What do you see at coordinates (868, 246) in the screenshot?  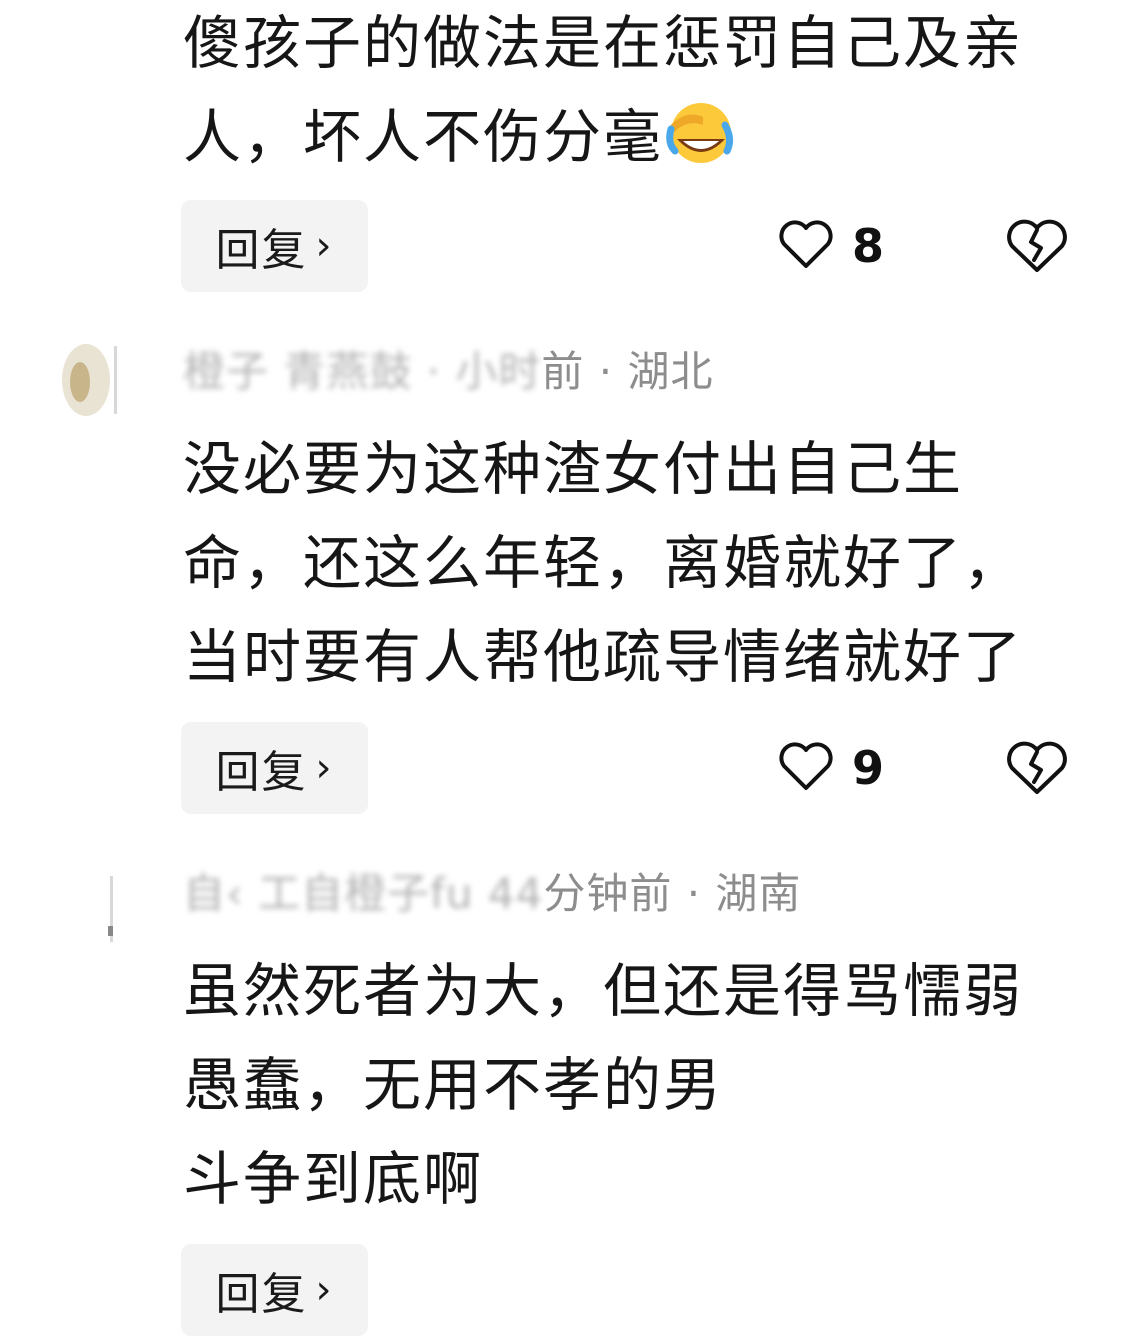 I see `like-count: 8` at bounding box center [868, 246].